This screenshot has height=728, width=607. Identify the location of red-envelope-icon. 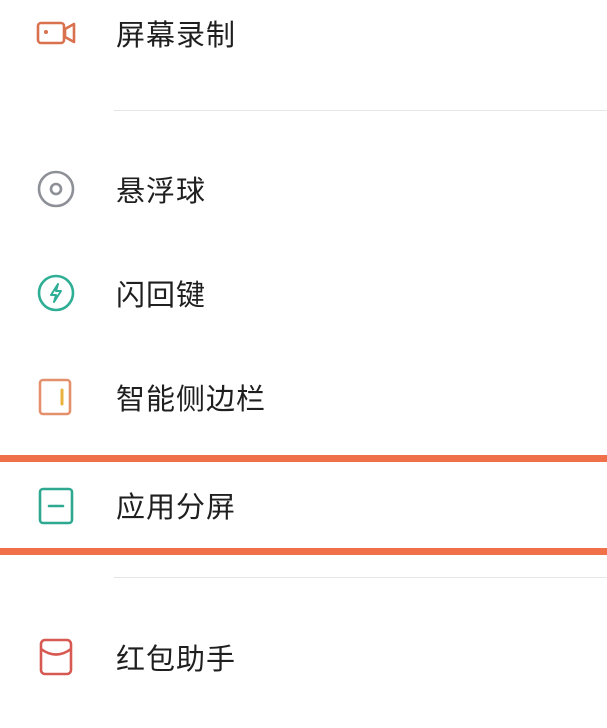
(56, 657).